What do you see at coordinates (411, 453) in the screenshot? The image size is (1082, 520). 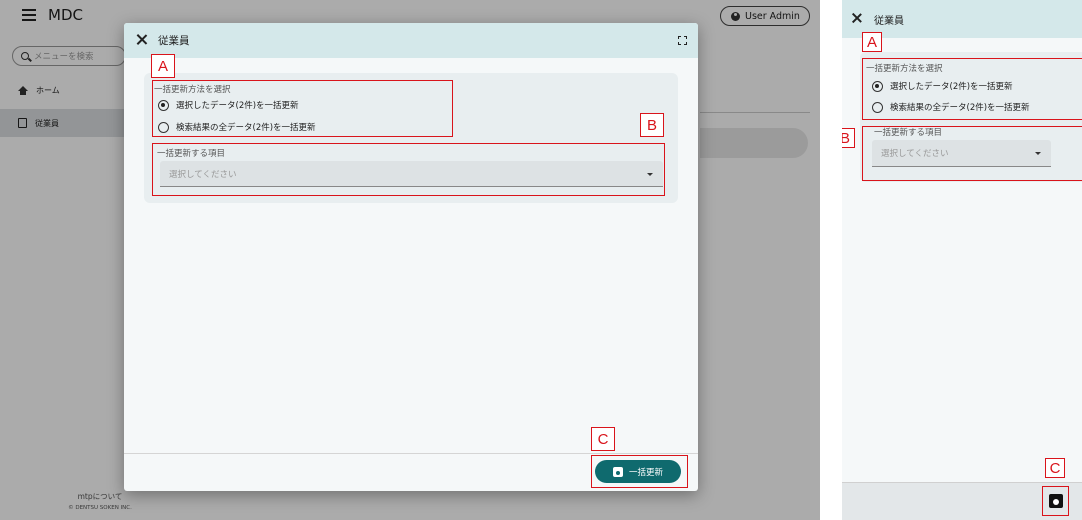 I see `dialog-footer-divider` at bounding box center [411, 453].